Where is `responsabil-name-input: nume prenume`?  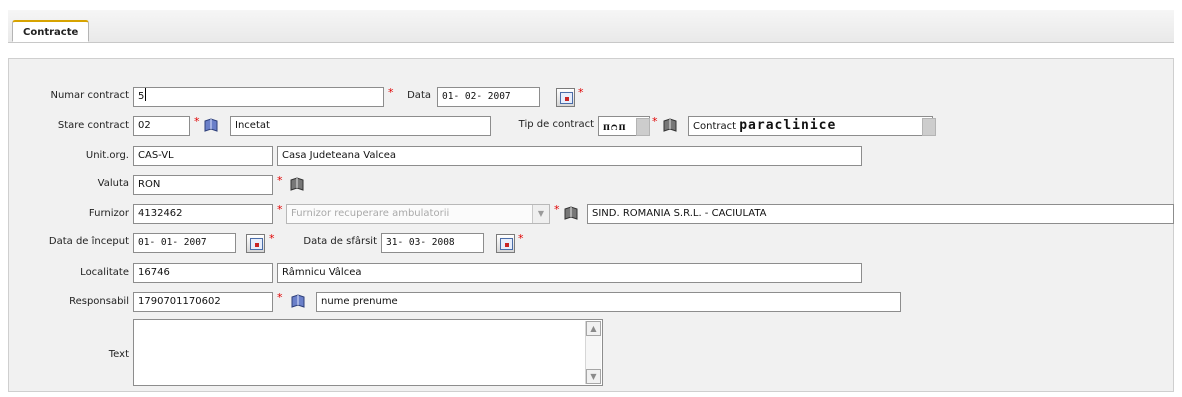
responsabil-name-input: nume prenume is located at coordinates (608, 302).